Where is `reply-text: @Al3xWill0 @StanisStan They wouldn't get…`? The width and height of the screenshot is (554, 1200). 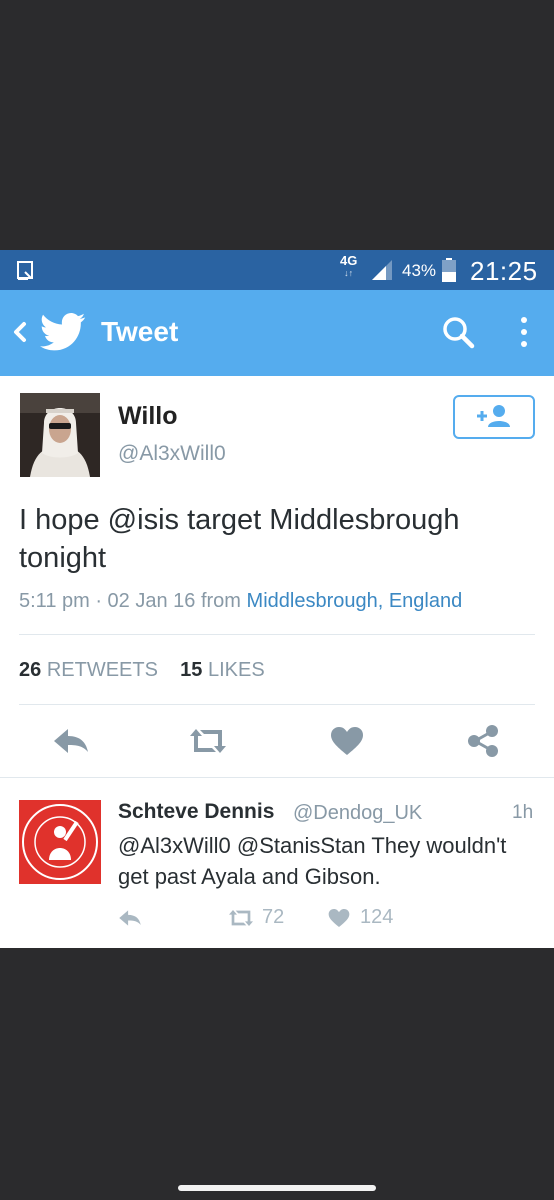
reply-text: @Al3xWill0 @StanisStan They wouldn't get… is located at coordinates (312, 861).